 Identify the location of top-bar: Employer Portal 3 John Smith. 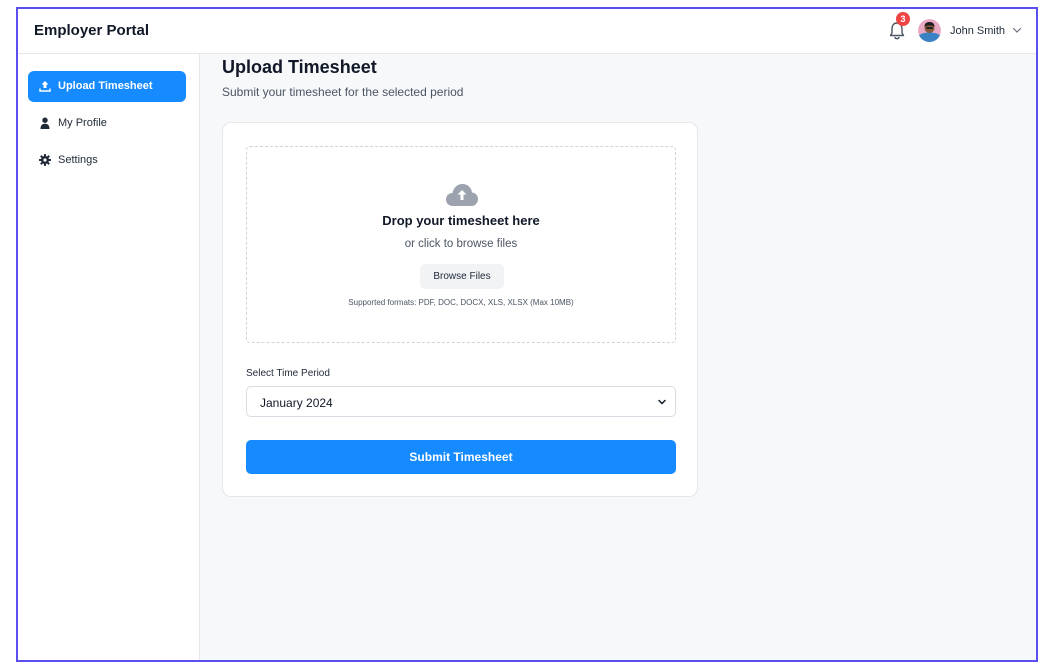
(527, 31).